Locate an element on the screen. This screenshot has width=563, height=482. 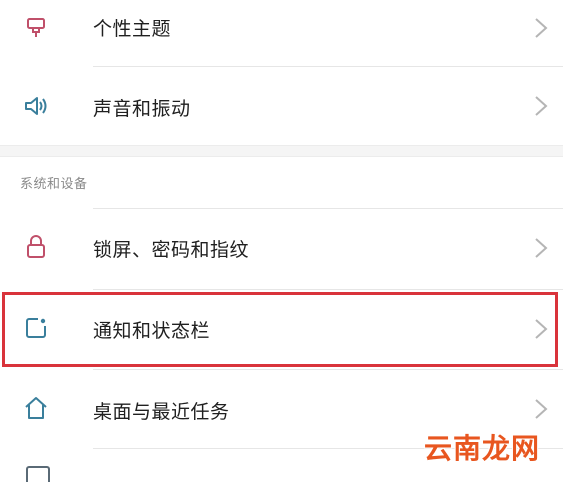
settings-item-theme-label: 个性主题 is located at coordinates (132, 29).